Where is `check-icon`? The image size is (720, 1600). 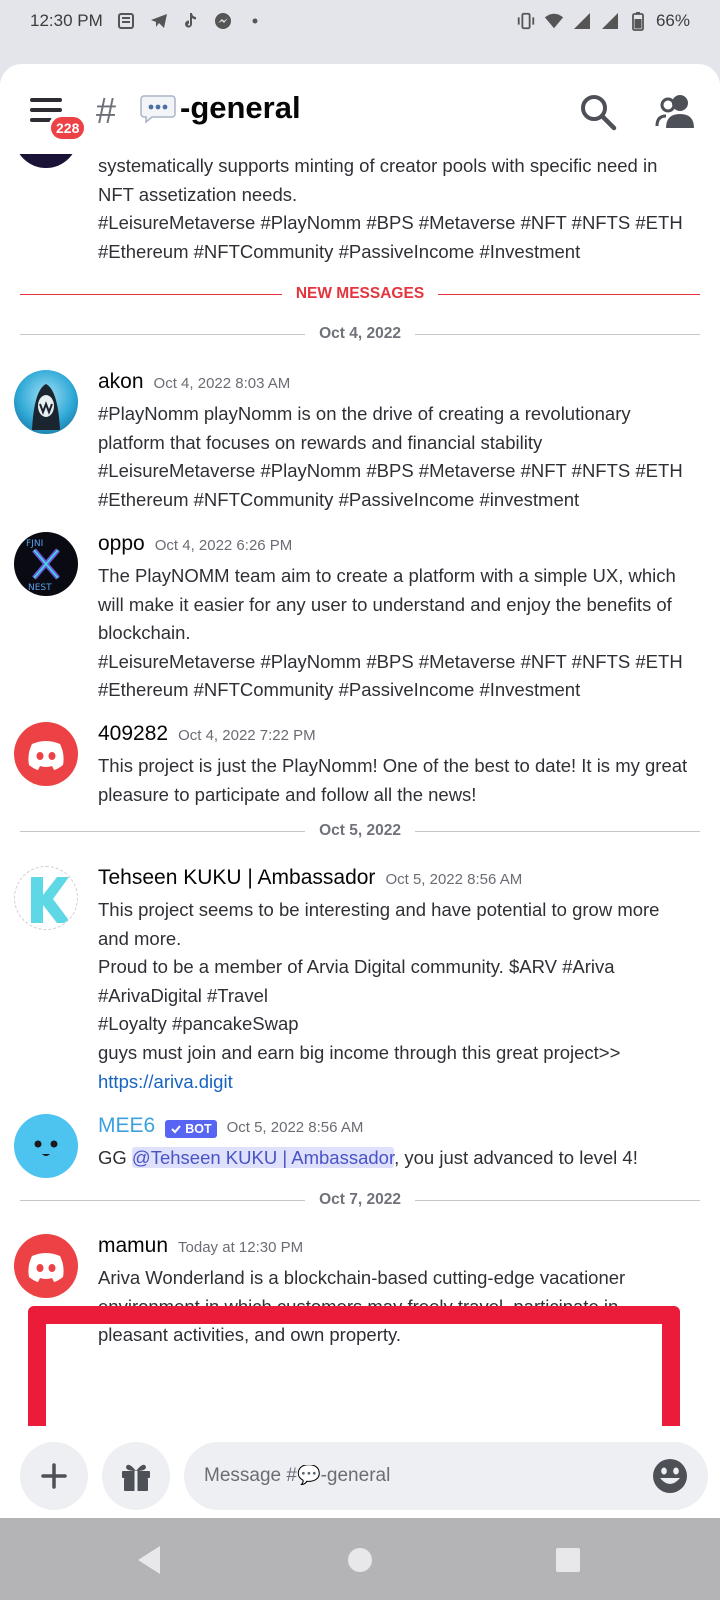 check-icon is located at coordinates (176, 1129).